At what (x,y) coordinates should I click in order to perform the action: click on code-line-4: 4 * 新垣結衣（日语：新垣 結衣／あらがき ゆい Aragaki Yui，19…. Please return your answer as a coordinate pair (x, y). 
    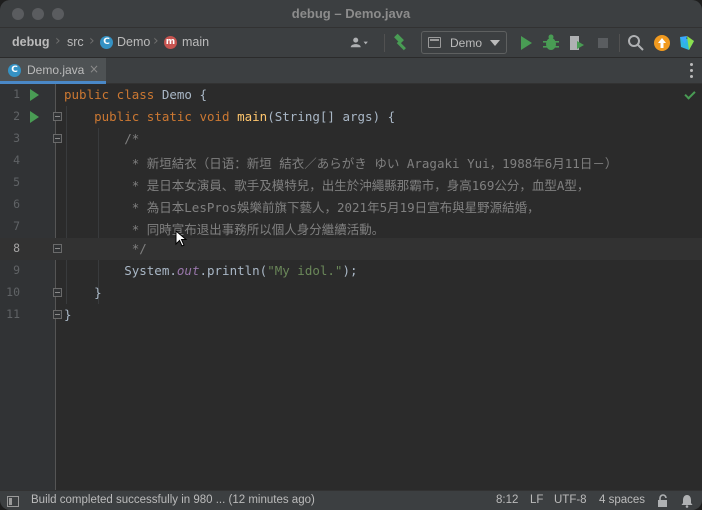
    Looking at the image, I should click on (351, 161).